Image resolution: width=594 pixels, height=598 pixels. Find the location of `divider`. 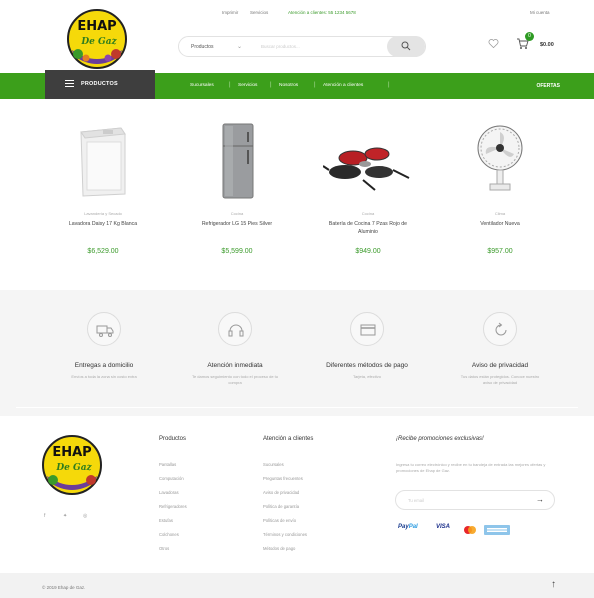

divider is located at coordinates (297, 407).